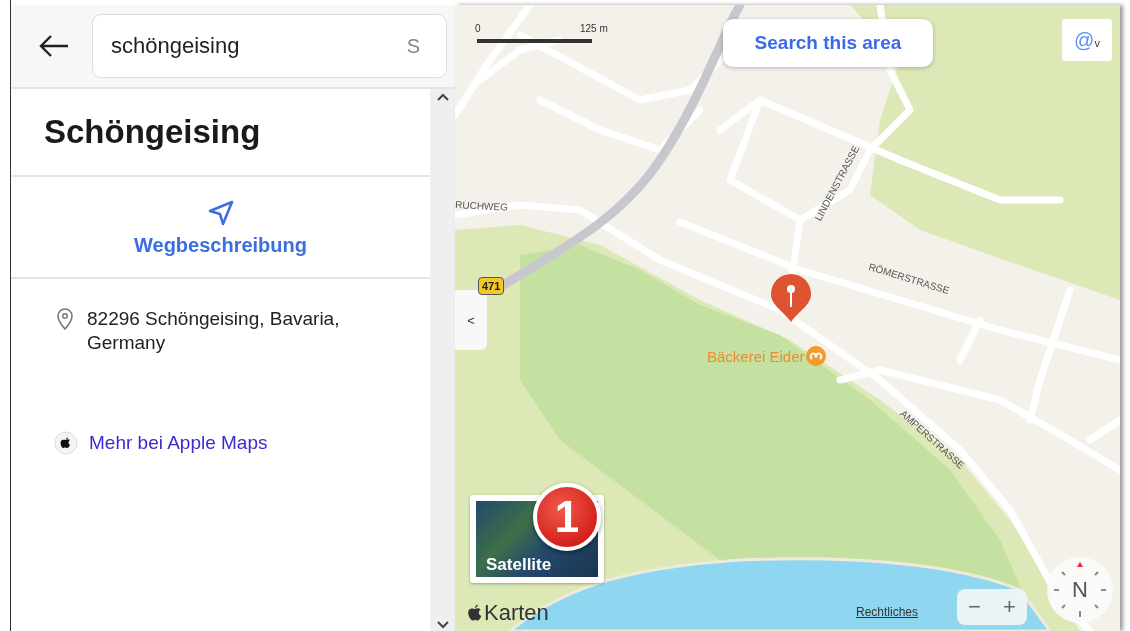 The image size is (1130, 631). Describe the element at coordinates (974, 607) in the screenshot. I see `zoom-out-button: −` at that location.